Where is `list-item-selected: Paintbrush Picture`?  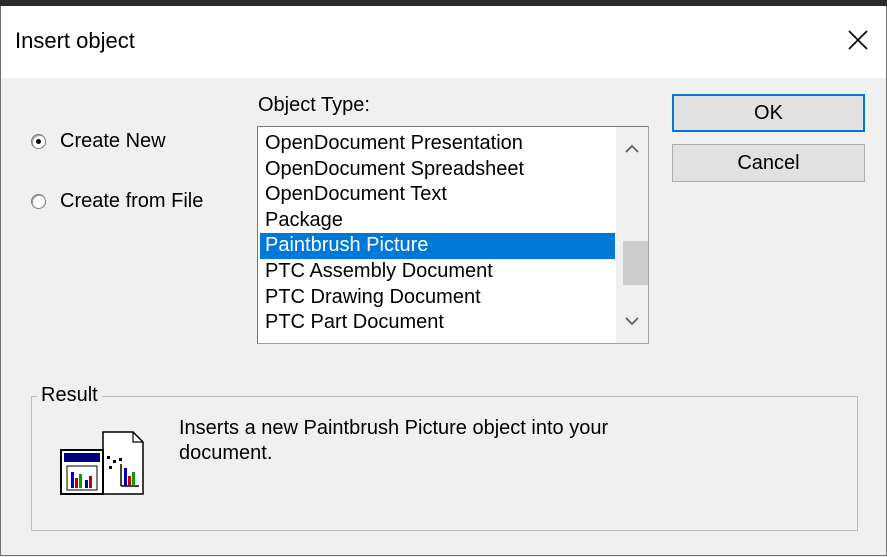 list-item-selected: Paintbrush Picture is located at coordinates (437, 246).